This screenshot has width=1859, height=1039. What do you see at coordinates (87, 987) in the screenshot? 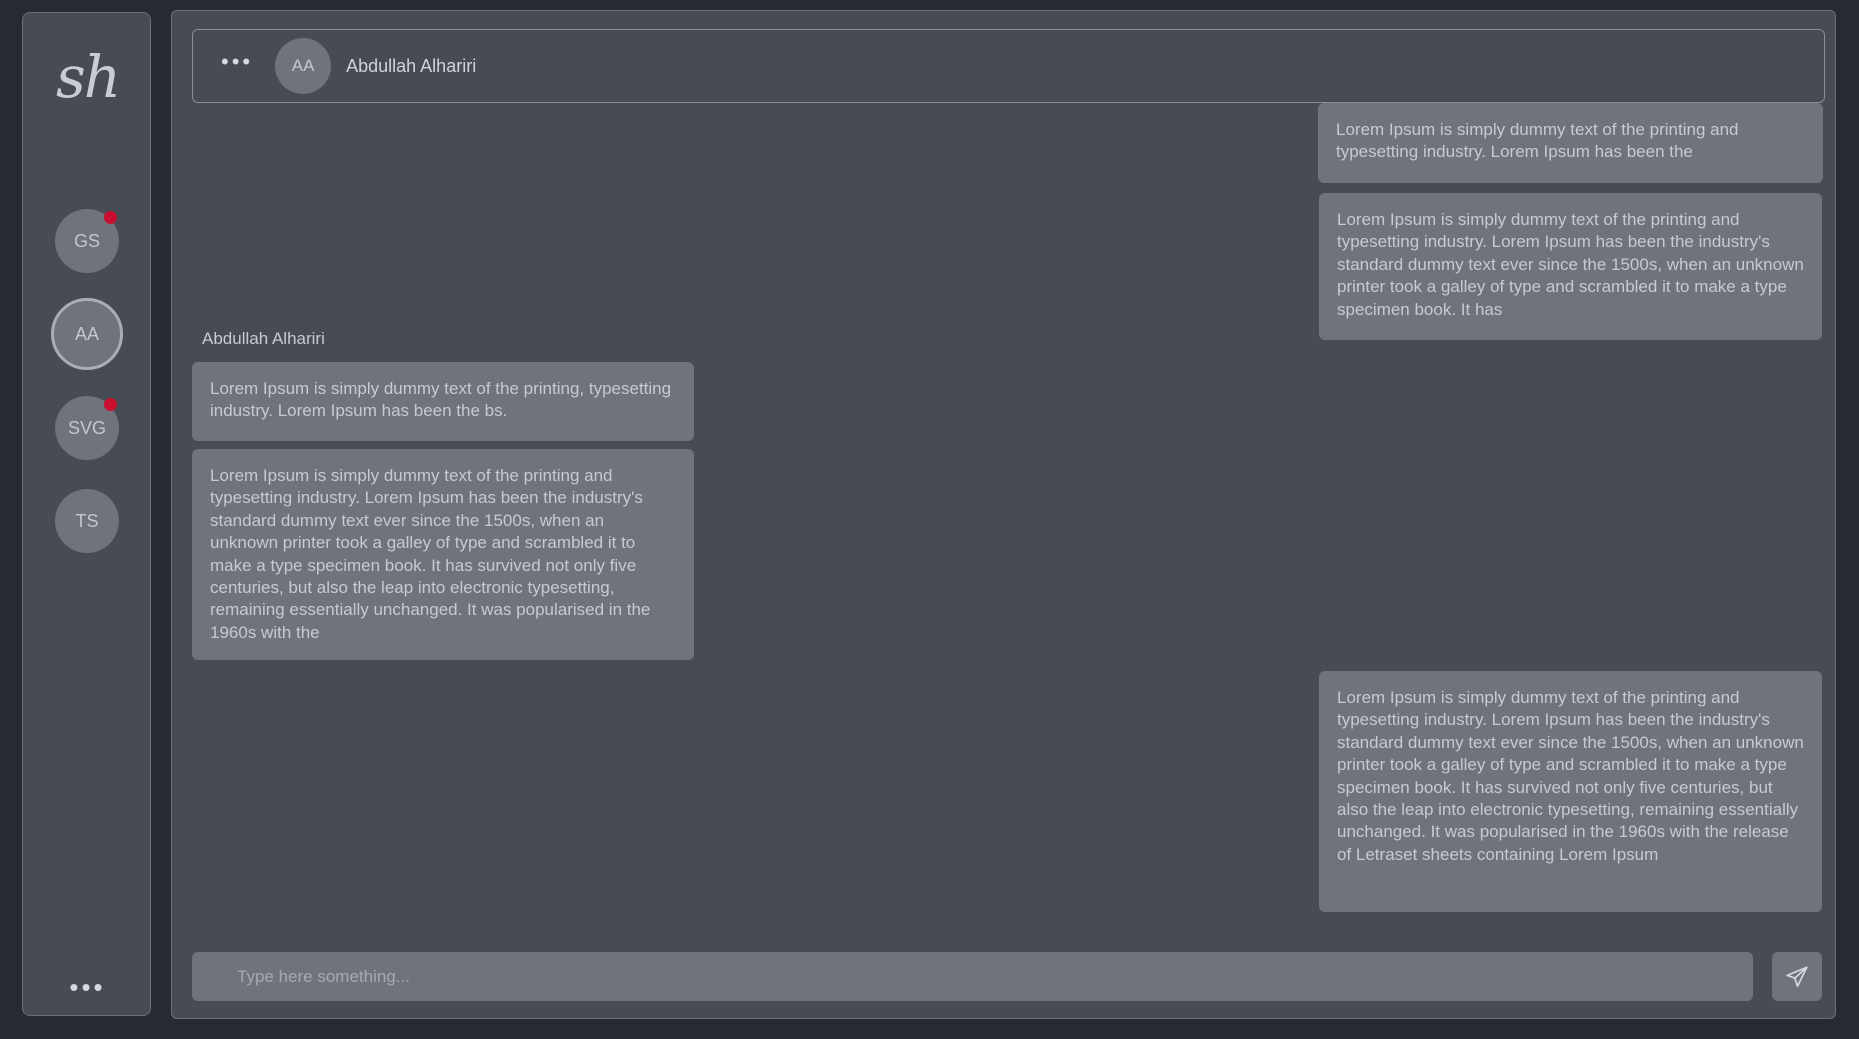
I see `sidebar-more-menu: •••` at bounding box center [87, 987].